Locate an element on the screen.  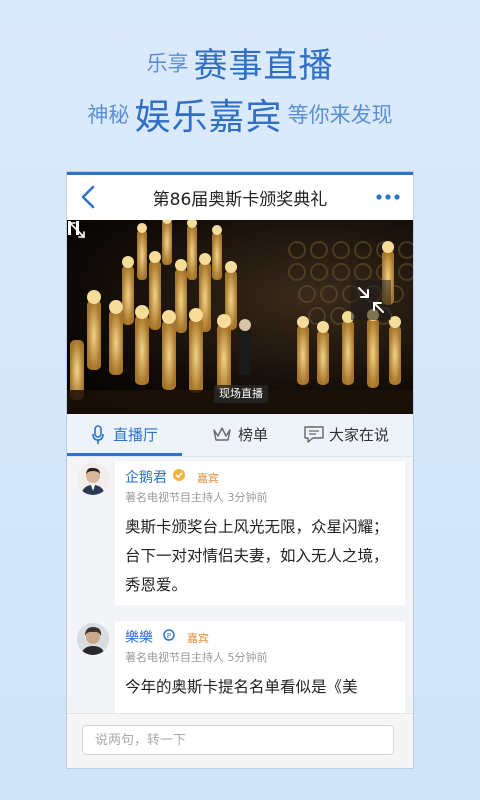
comment-input: 说两句，转一下 is located at coordinates (238, 740).